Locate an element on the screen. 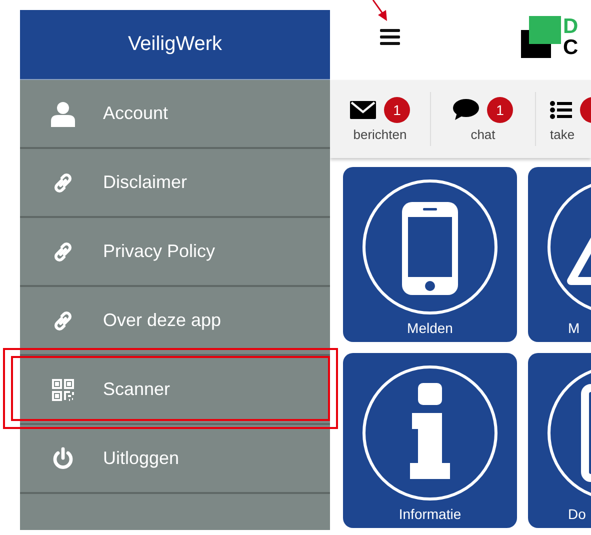 The height and width of the screenshot is (535, 591). tile-button: Melden is located at coordinates (430, 254).